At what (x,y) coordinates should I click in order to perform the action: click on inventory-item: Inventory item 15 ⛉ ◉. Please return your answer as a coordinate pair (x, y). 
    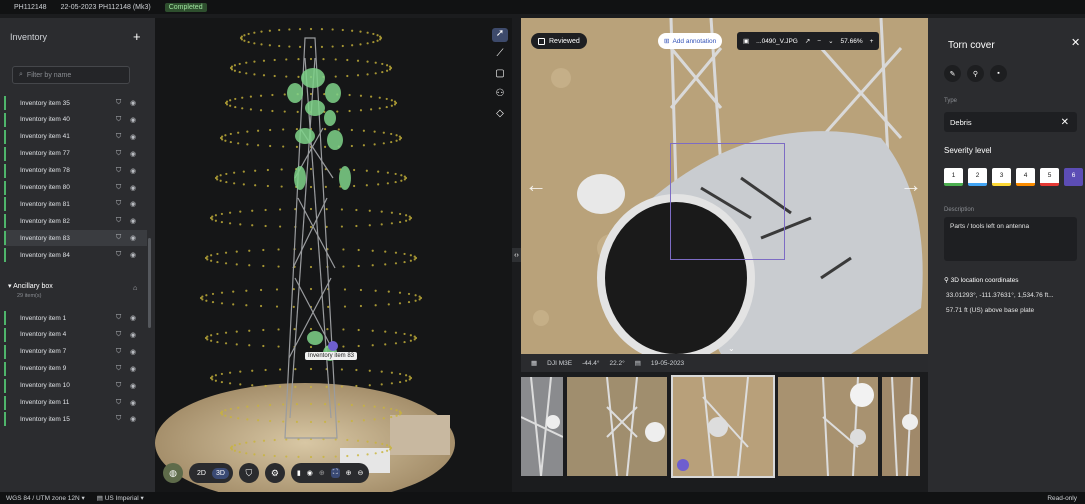
    Looking at the image, I should click on (75, 419).